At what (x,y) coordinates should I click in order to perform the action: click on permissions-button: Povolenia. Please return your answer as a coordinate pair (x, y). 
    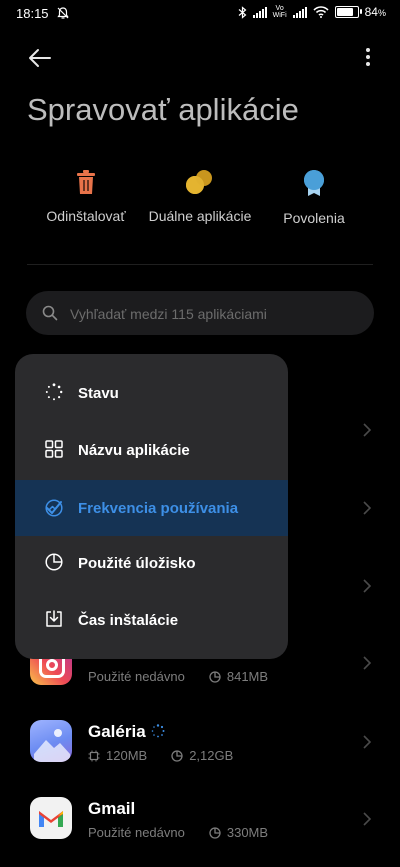
    Looking at the image, I should click on (314, 197).